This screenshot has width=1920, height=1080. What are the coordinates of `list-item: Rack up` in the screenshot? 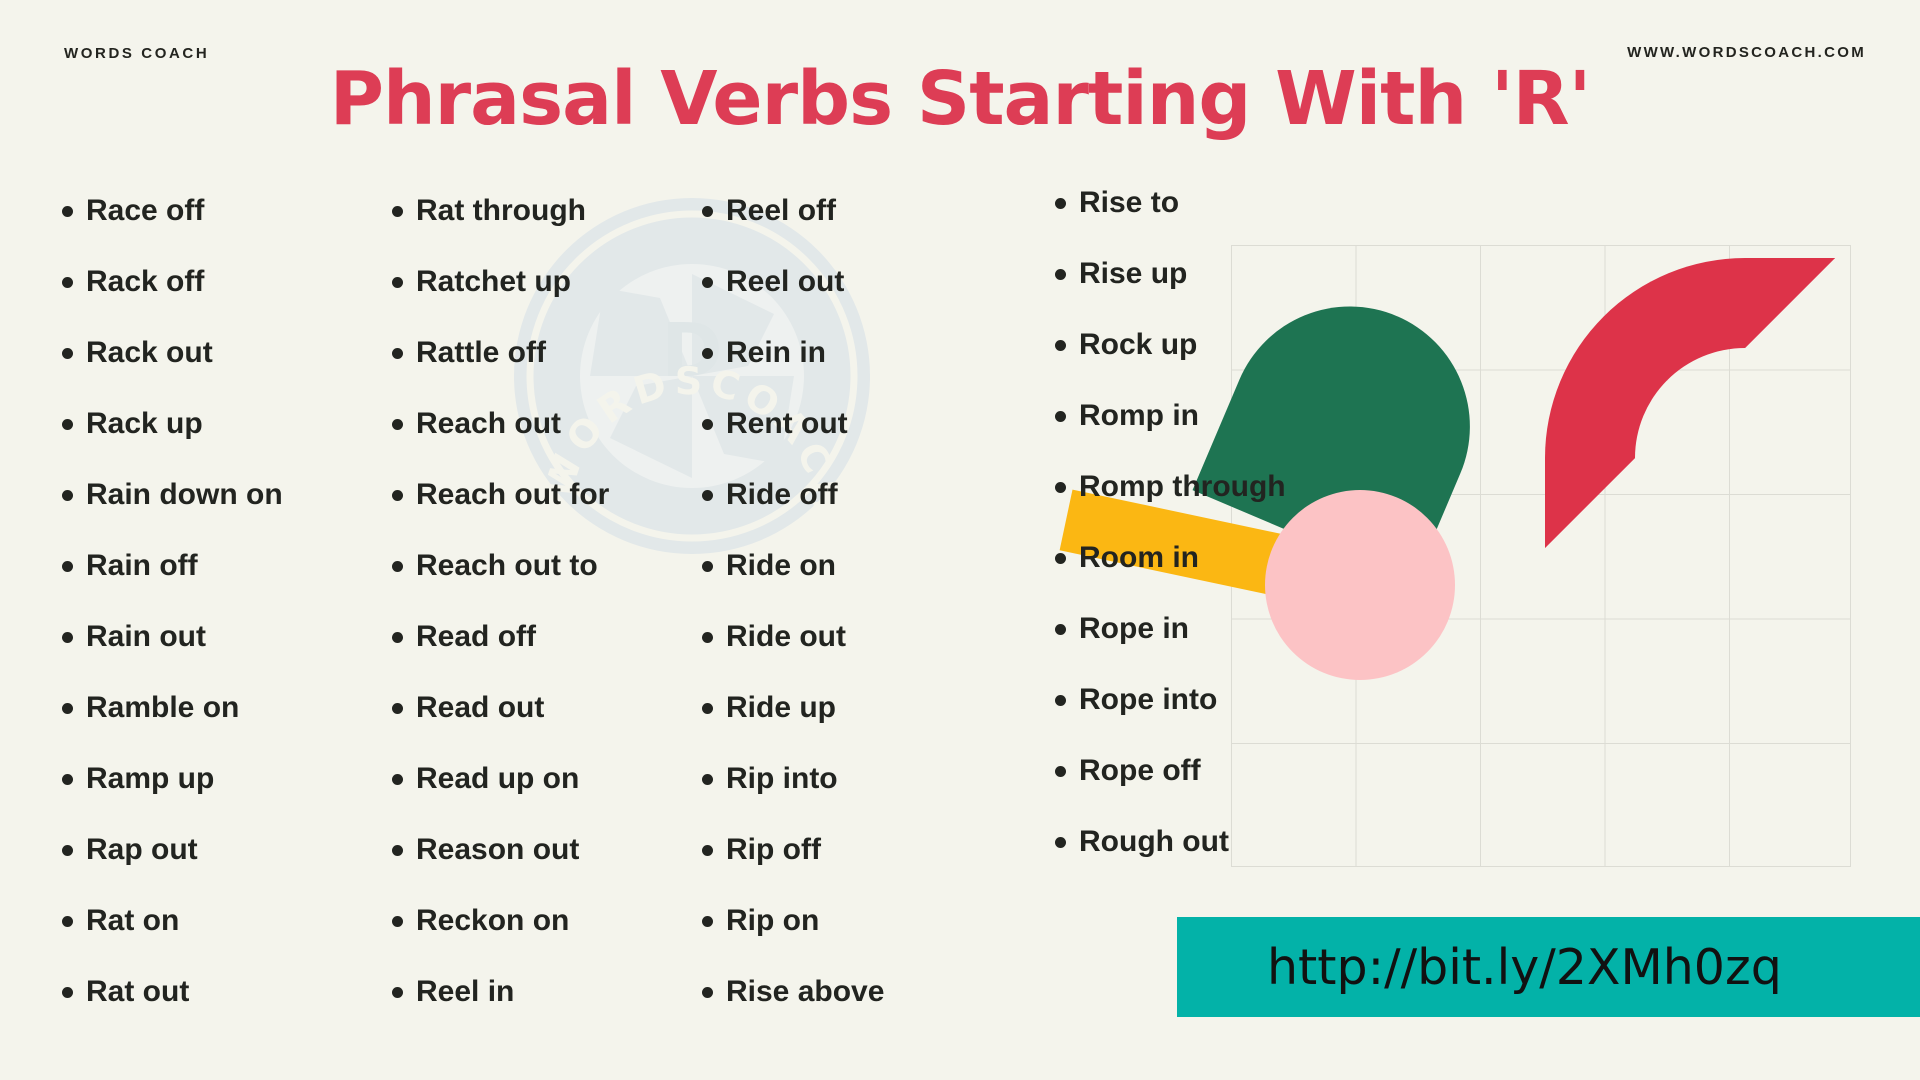 It's located at (215, 444).